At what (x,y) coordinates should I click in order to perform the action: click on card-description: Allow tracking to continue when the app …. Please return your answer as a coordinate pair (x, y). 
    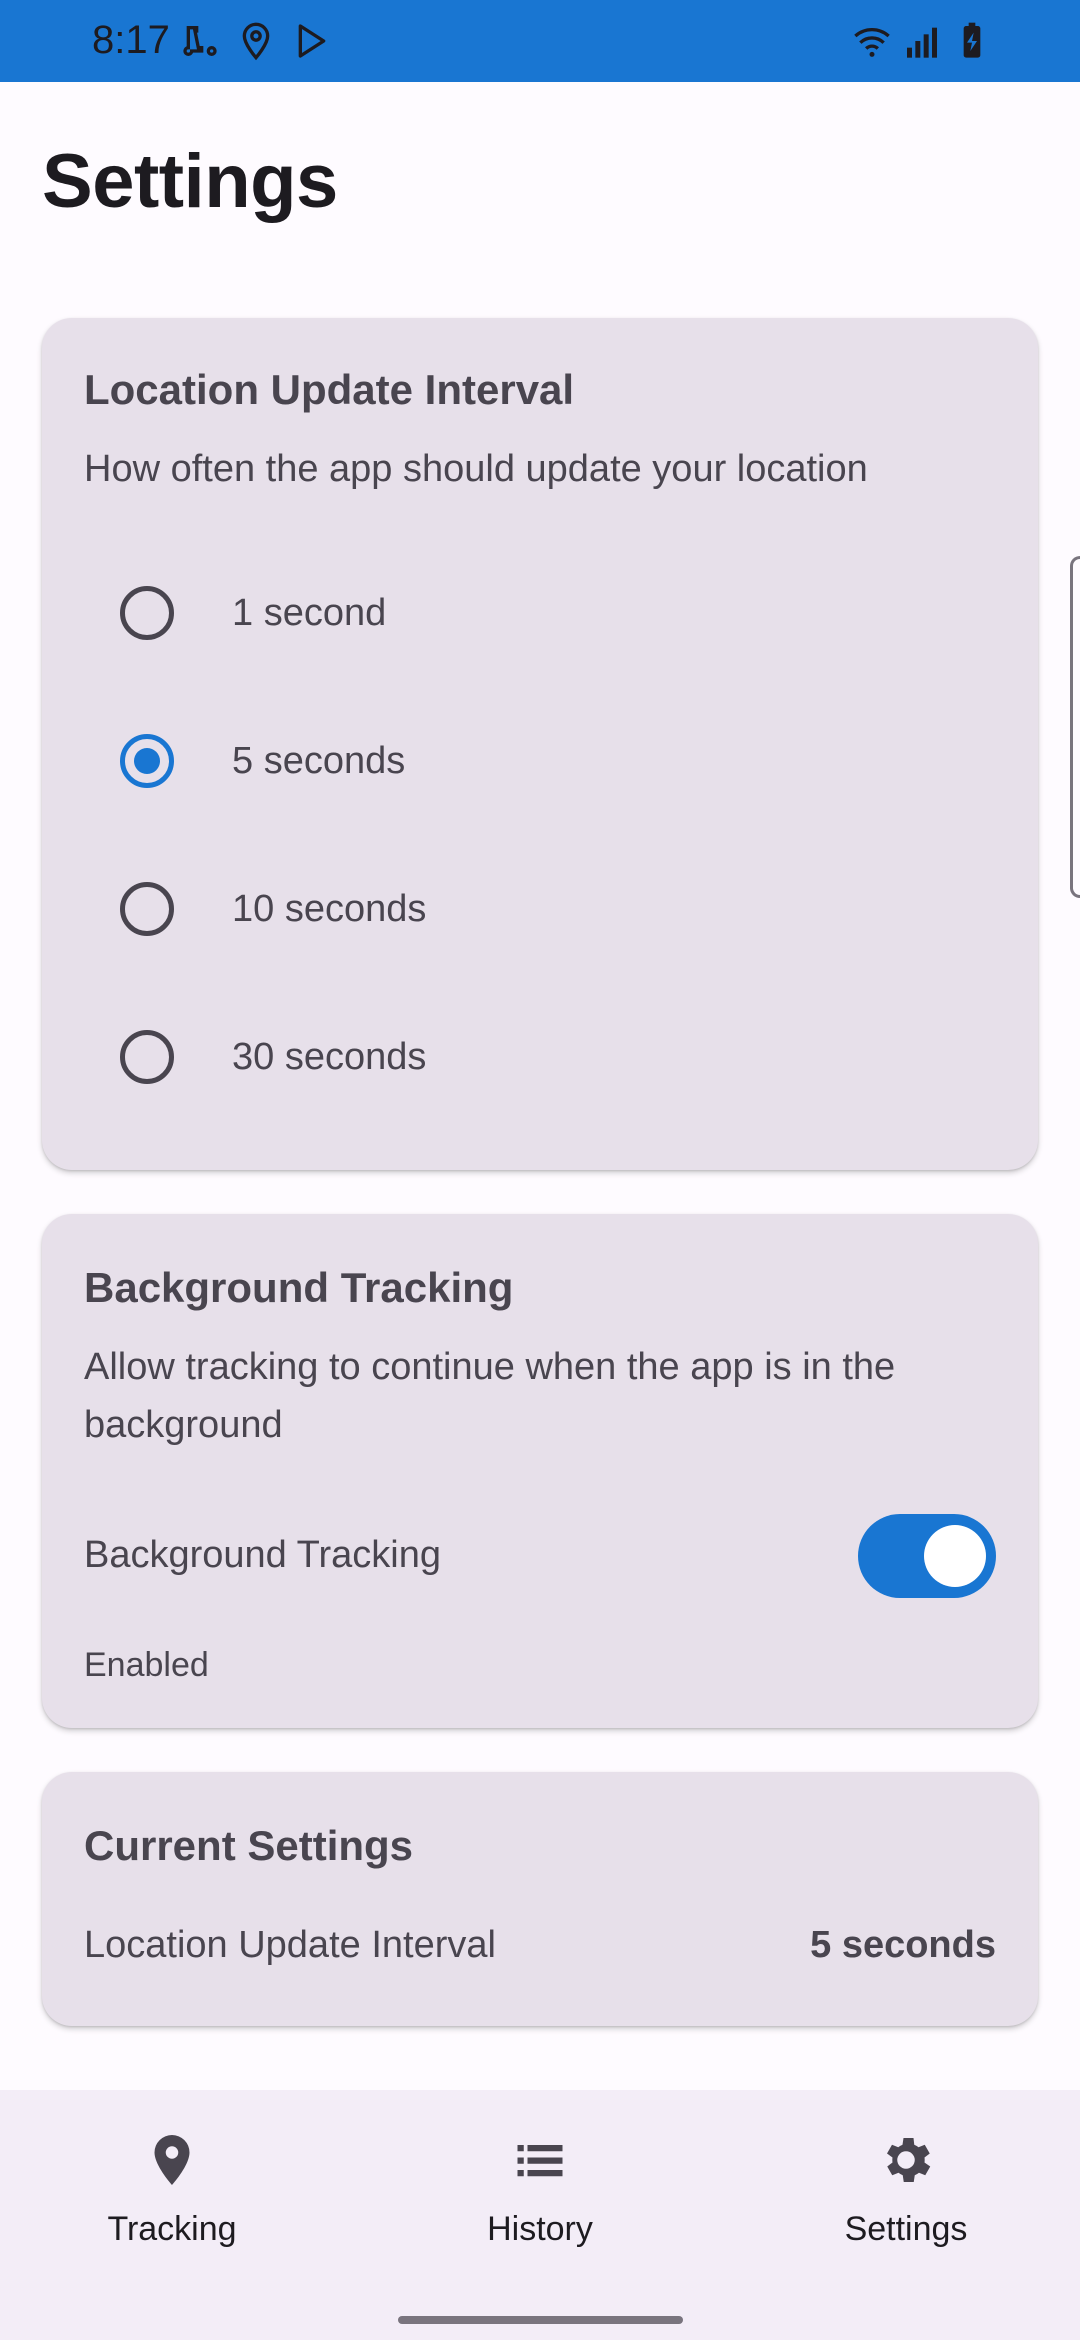
    Looking at the image, I should click on (490, 1396).